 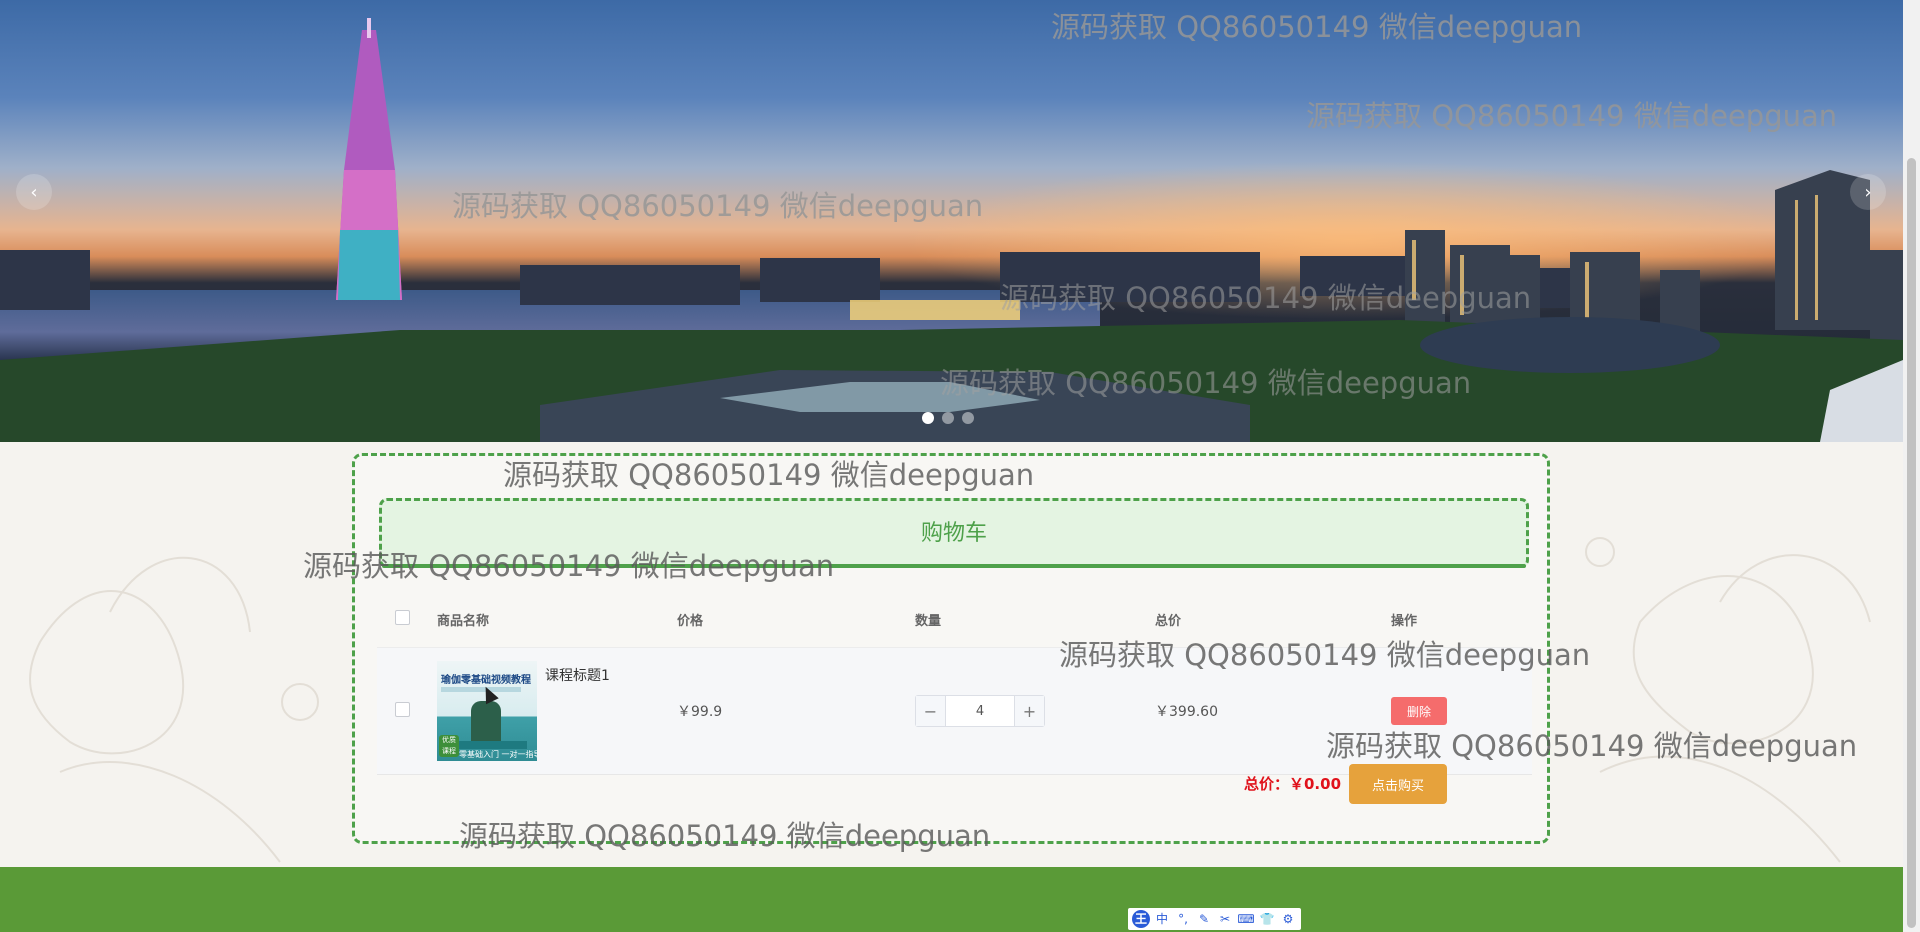 What do you see at coordinates (1288, 919) in the screenshot?
I see `ime-settings-icon: ⚙` at bounding box center [1288, 919].